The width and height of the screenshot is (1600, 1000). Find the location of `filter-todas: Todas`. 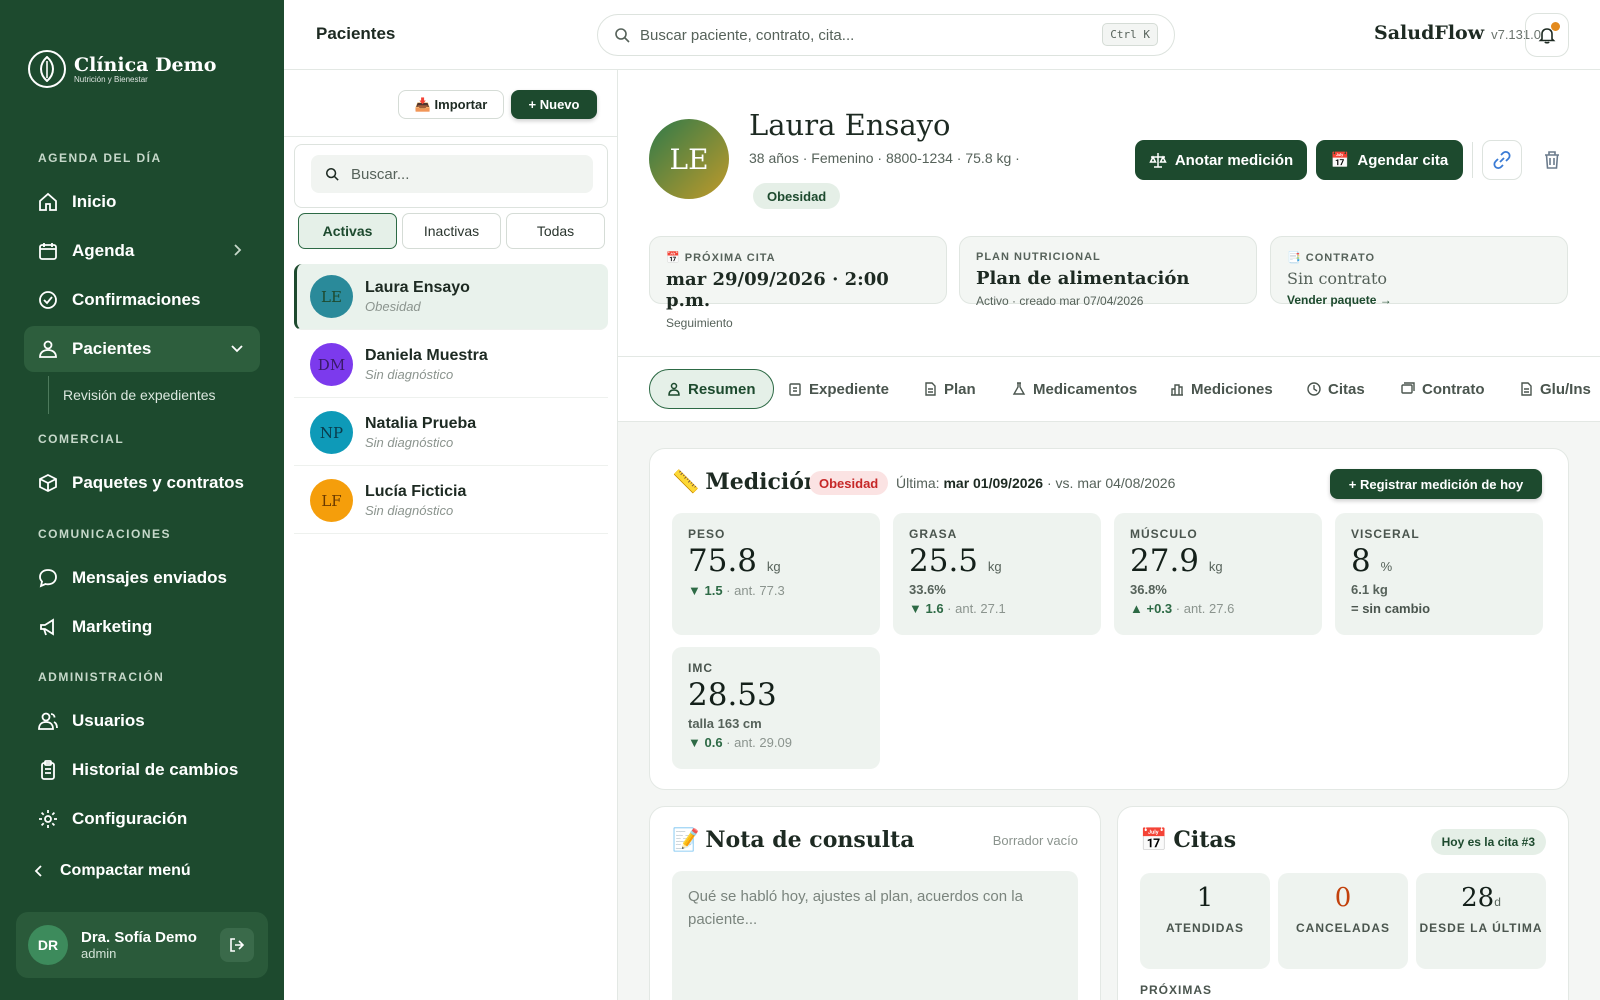

filter-todas: Todas is located at coordinates (555, 231).